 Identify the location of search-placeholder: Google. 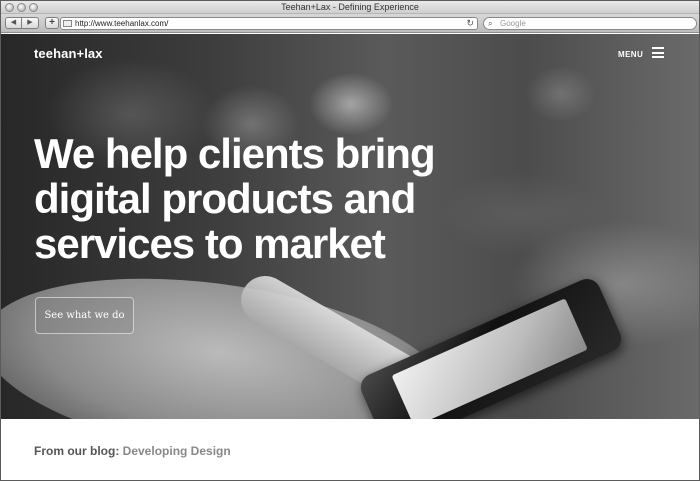
(513, 23).